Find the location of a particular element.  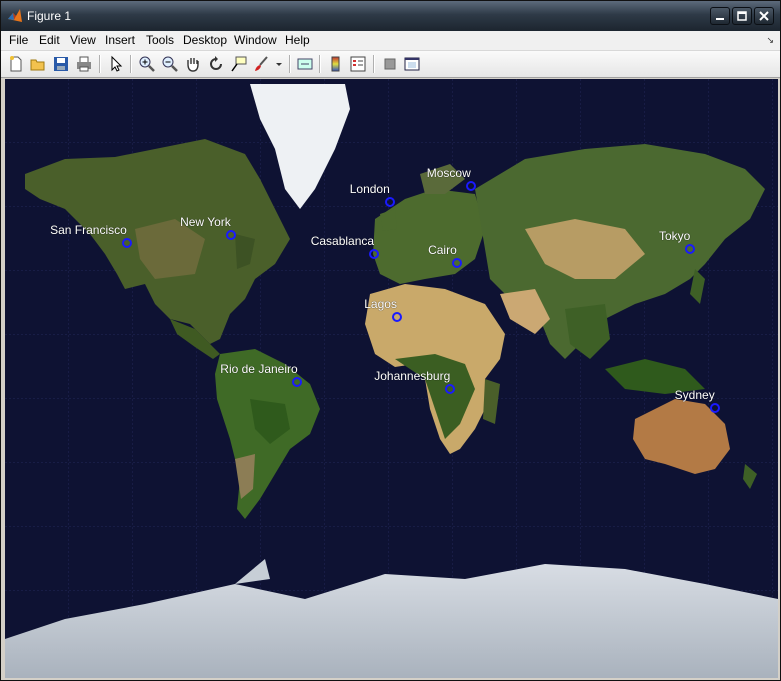

city-label: Tokyo is located at coordinates (674, 235).